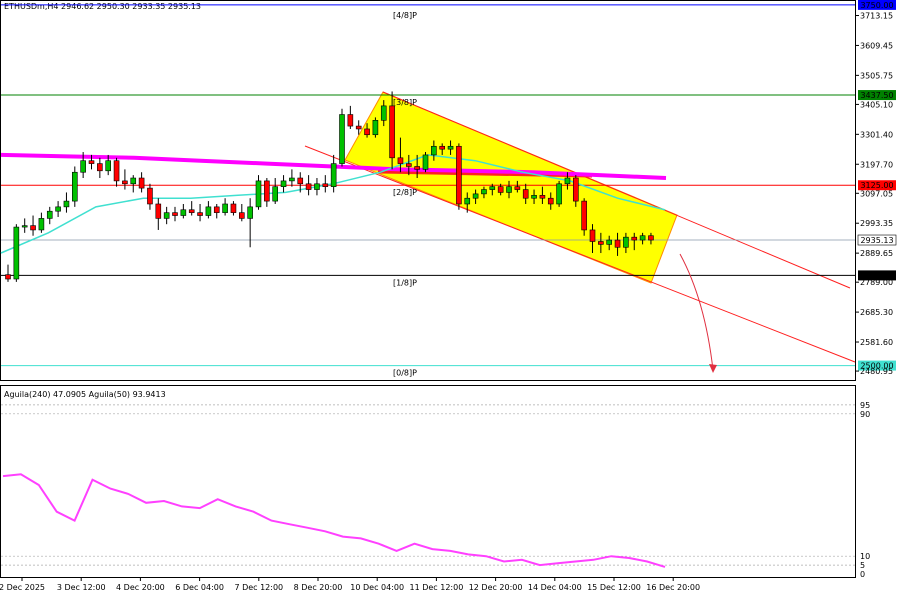 Image resolution: width=900 pixels, height=599 pixels. Describe the element at coordinates (876, 104) in the screenshot. I see `price-tick-label: 3405.10` at that location.